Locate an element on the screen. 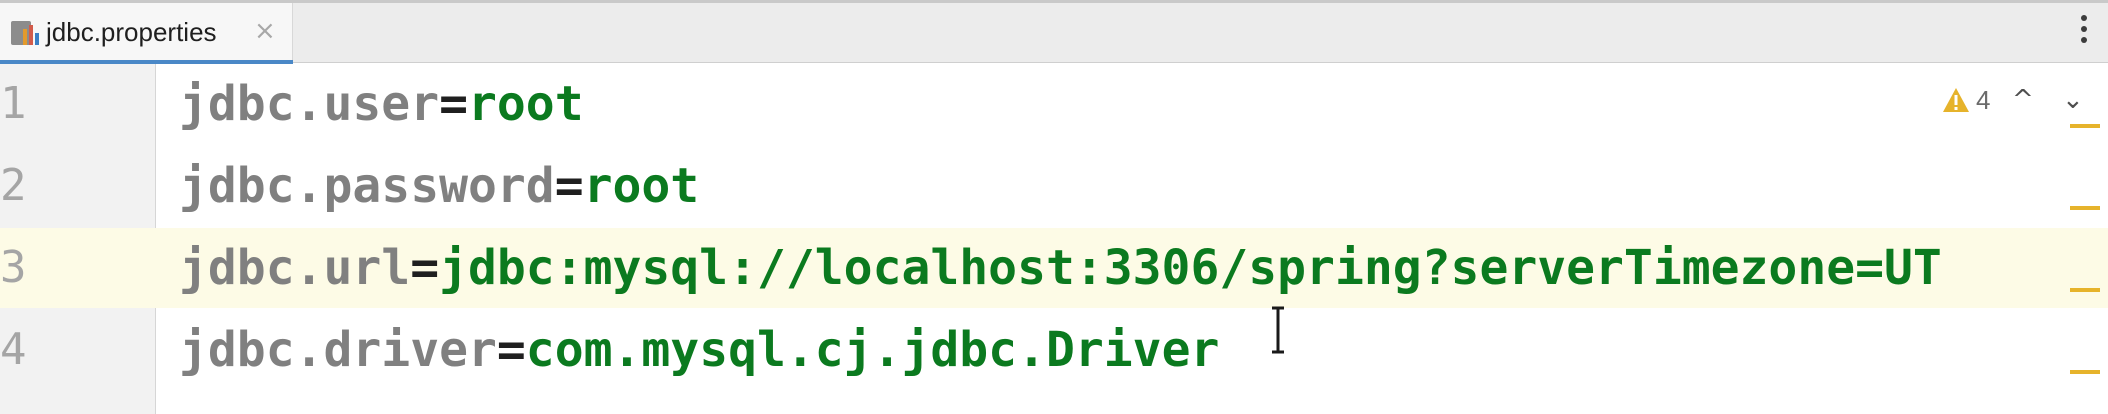  more-vertical-icon is located at coordinates (2084, 33).